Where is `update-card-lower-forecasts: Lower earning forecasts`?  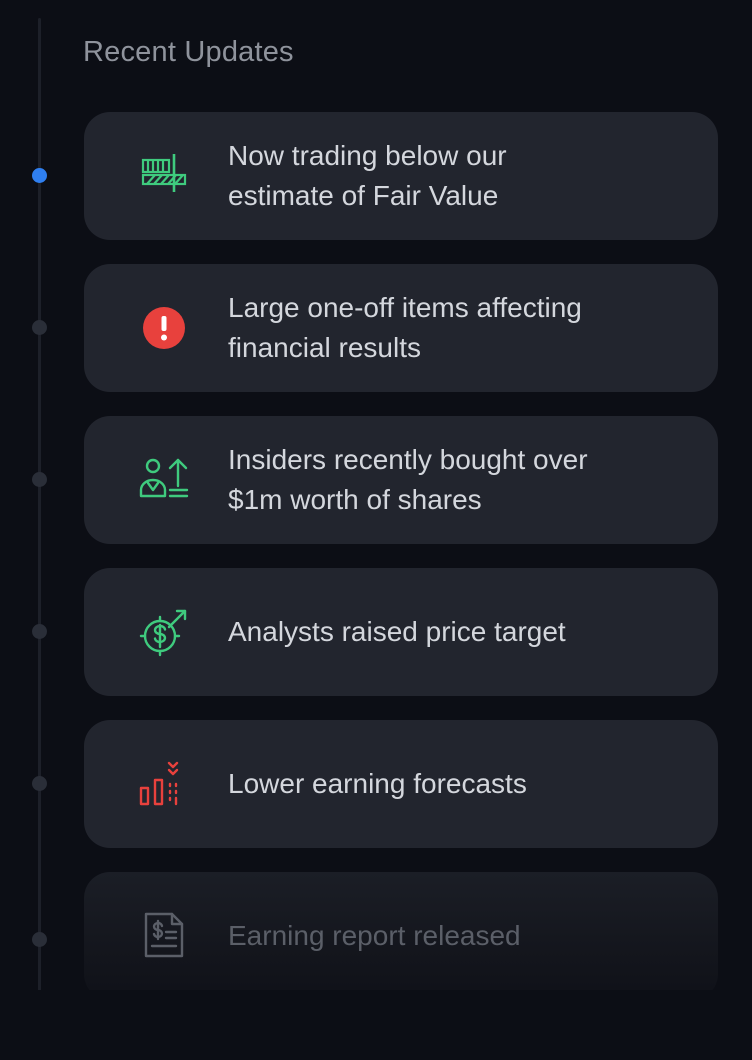 update-card-lower-forecasts: Lower earning forecasts is located at coordinates (401, 784).